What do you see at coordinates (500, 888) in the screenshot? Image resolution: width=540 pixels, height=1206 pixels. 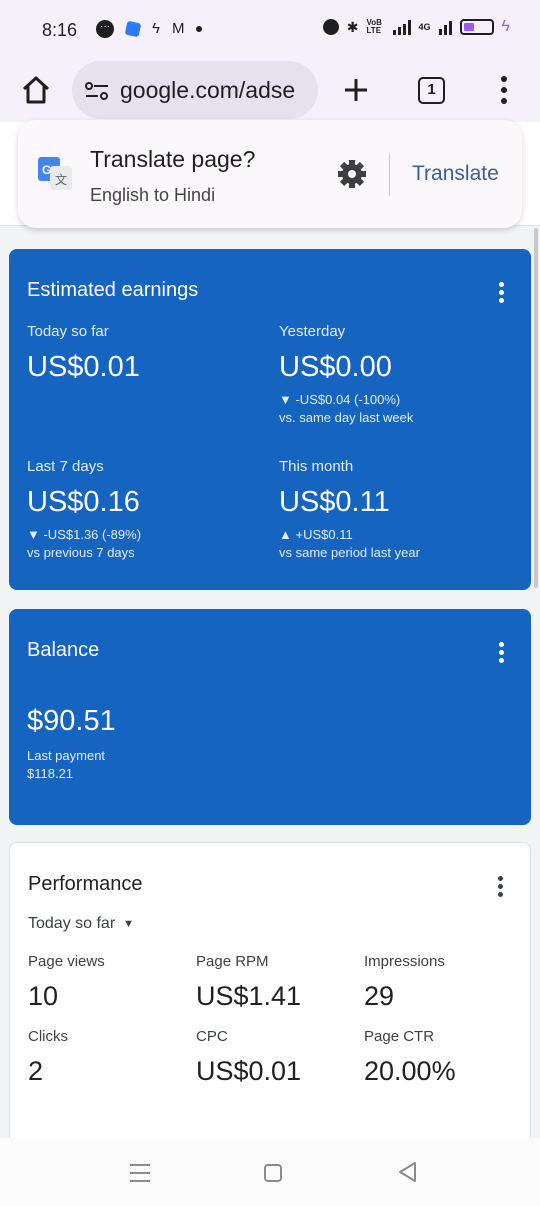 I see `performance-more-button` at bounding box center [500, 888].